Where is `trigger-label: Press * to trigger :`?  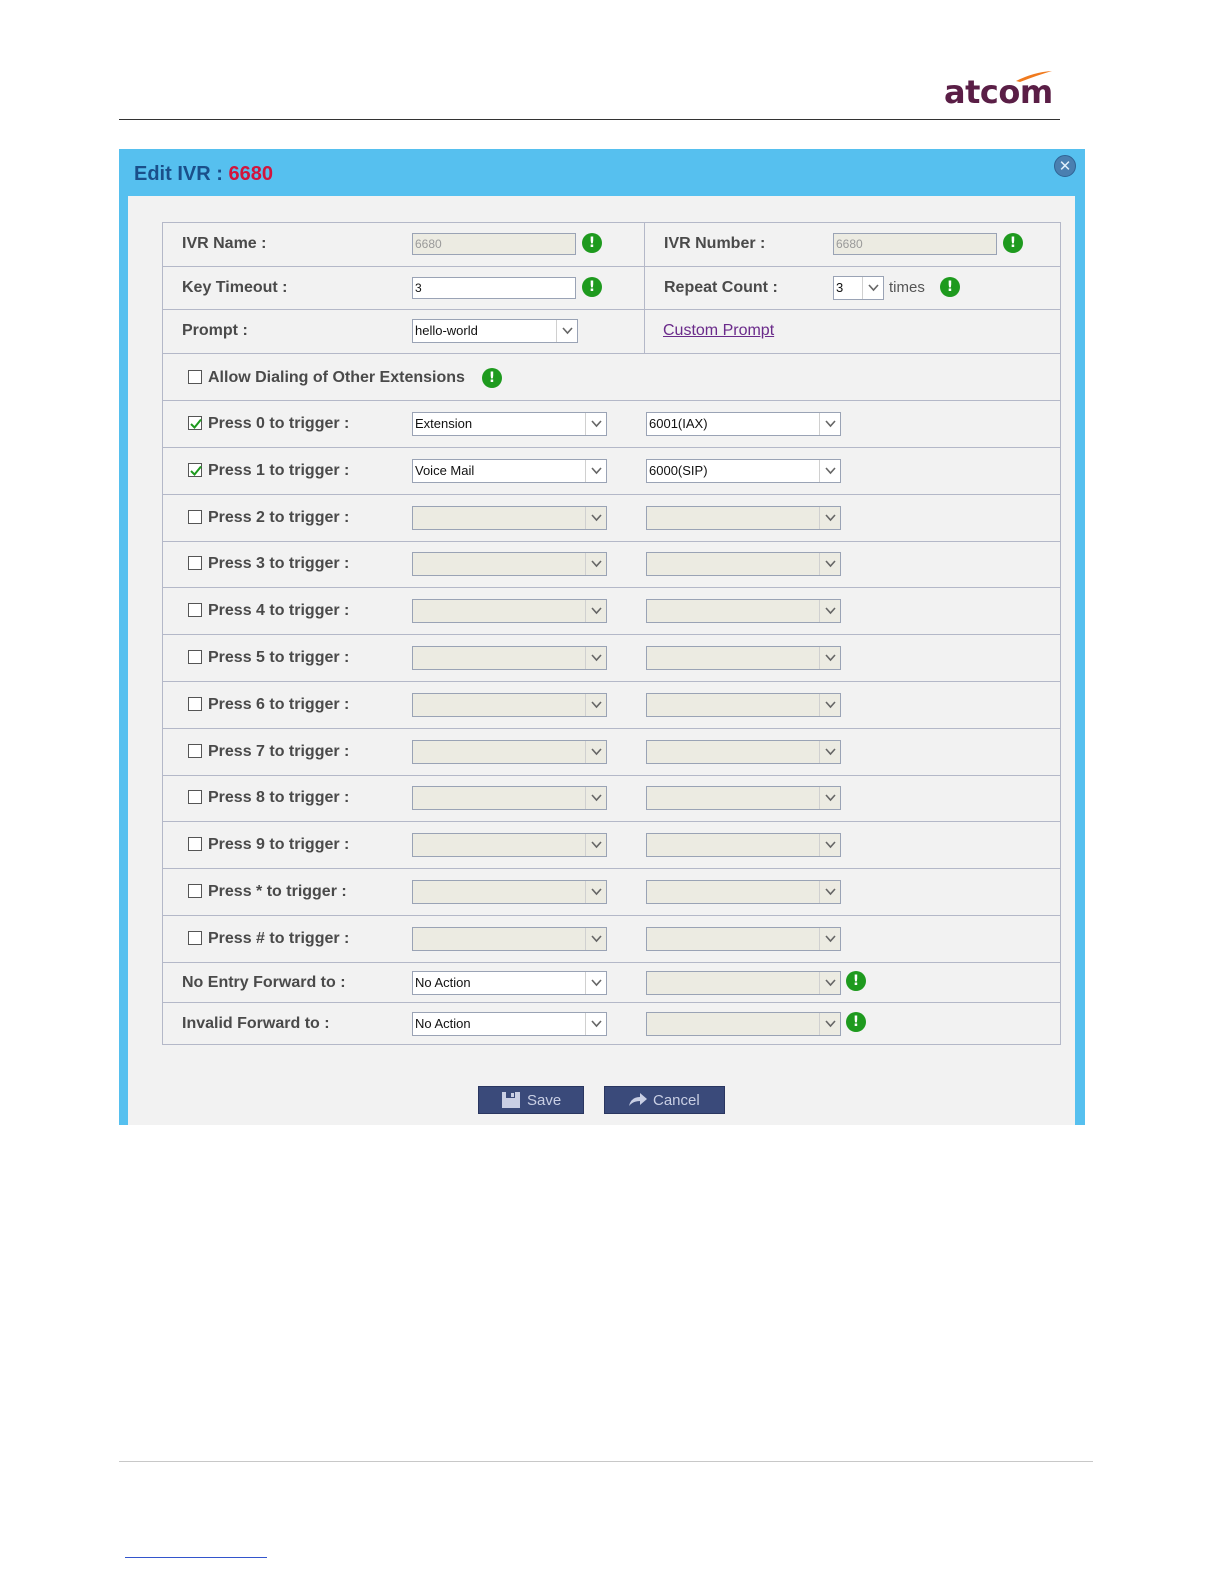
trigger-label: Press * to trigger : is located at coordinates (277, 891).